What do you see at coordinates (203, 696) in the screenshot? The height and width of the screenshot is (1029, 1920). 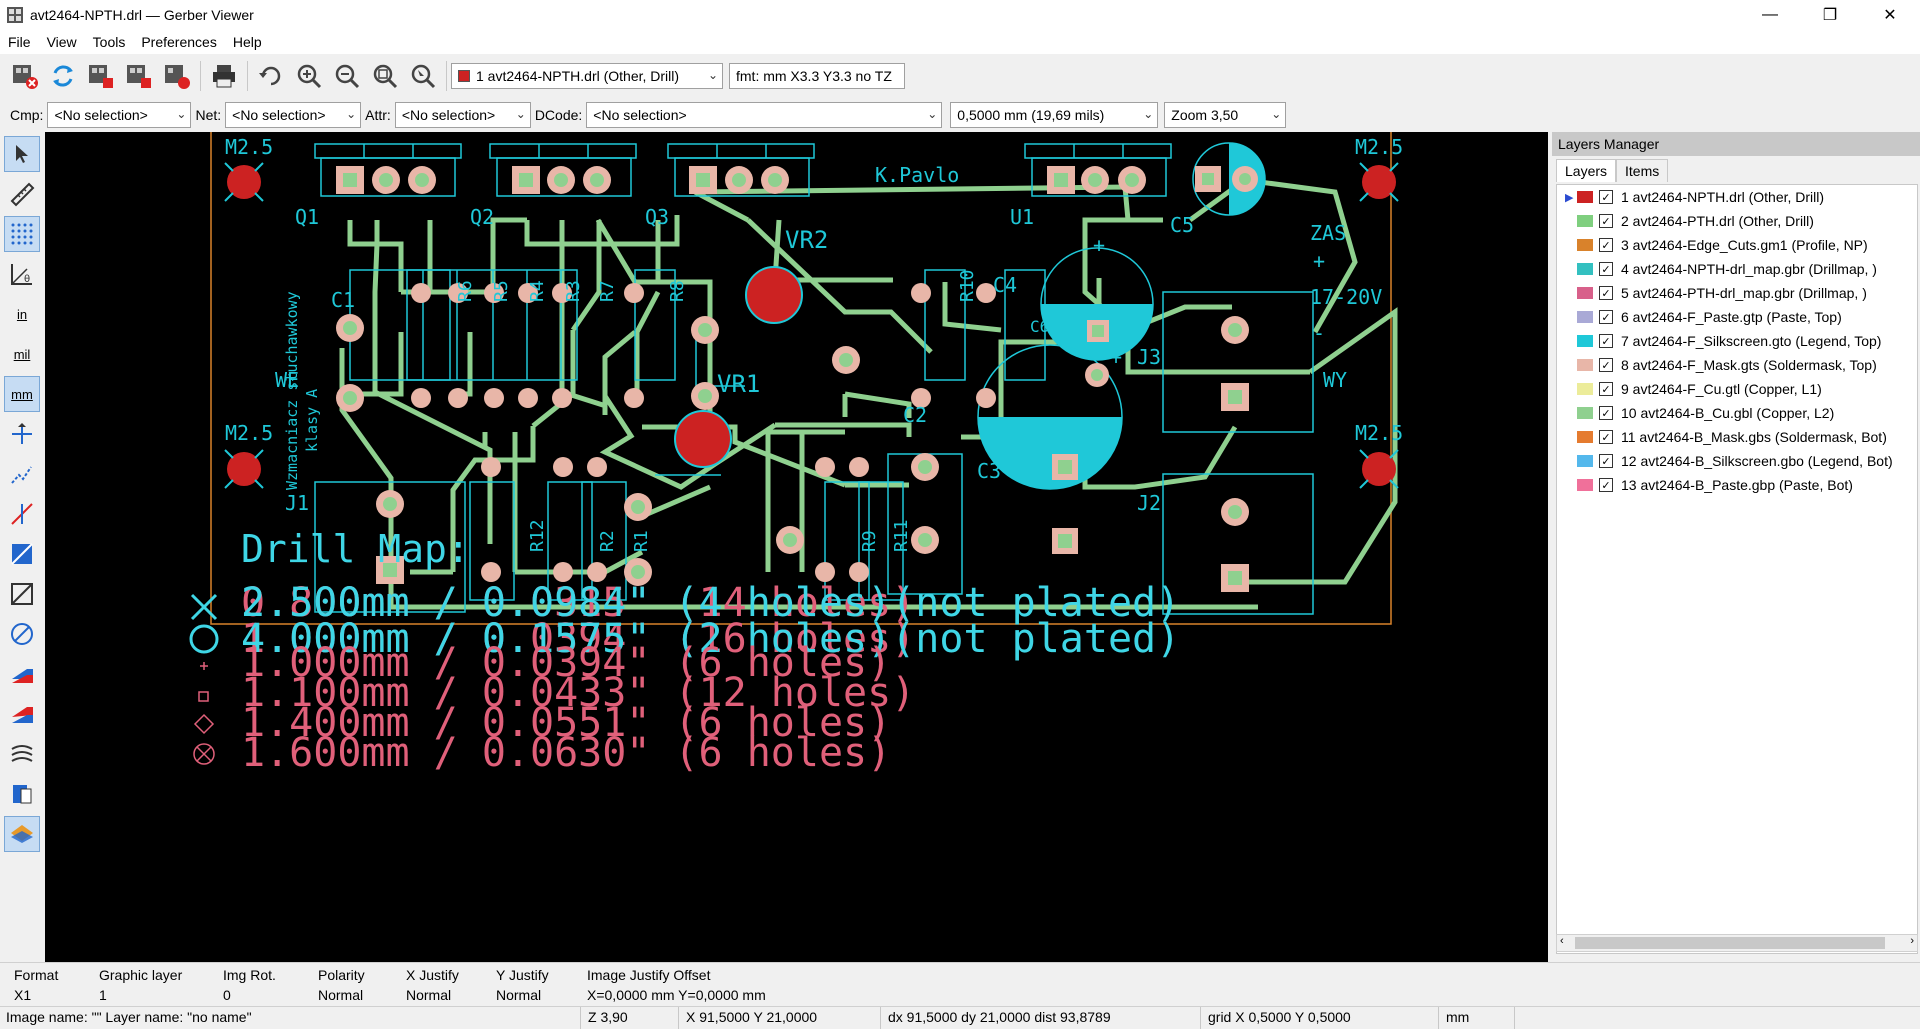 I see `drill-square-symbol` at bounding box center [203, 696].